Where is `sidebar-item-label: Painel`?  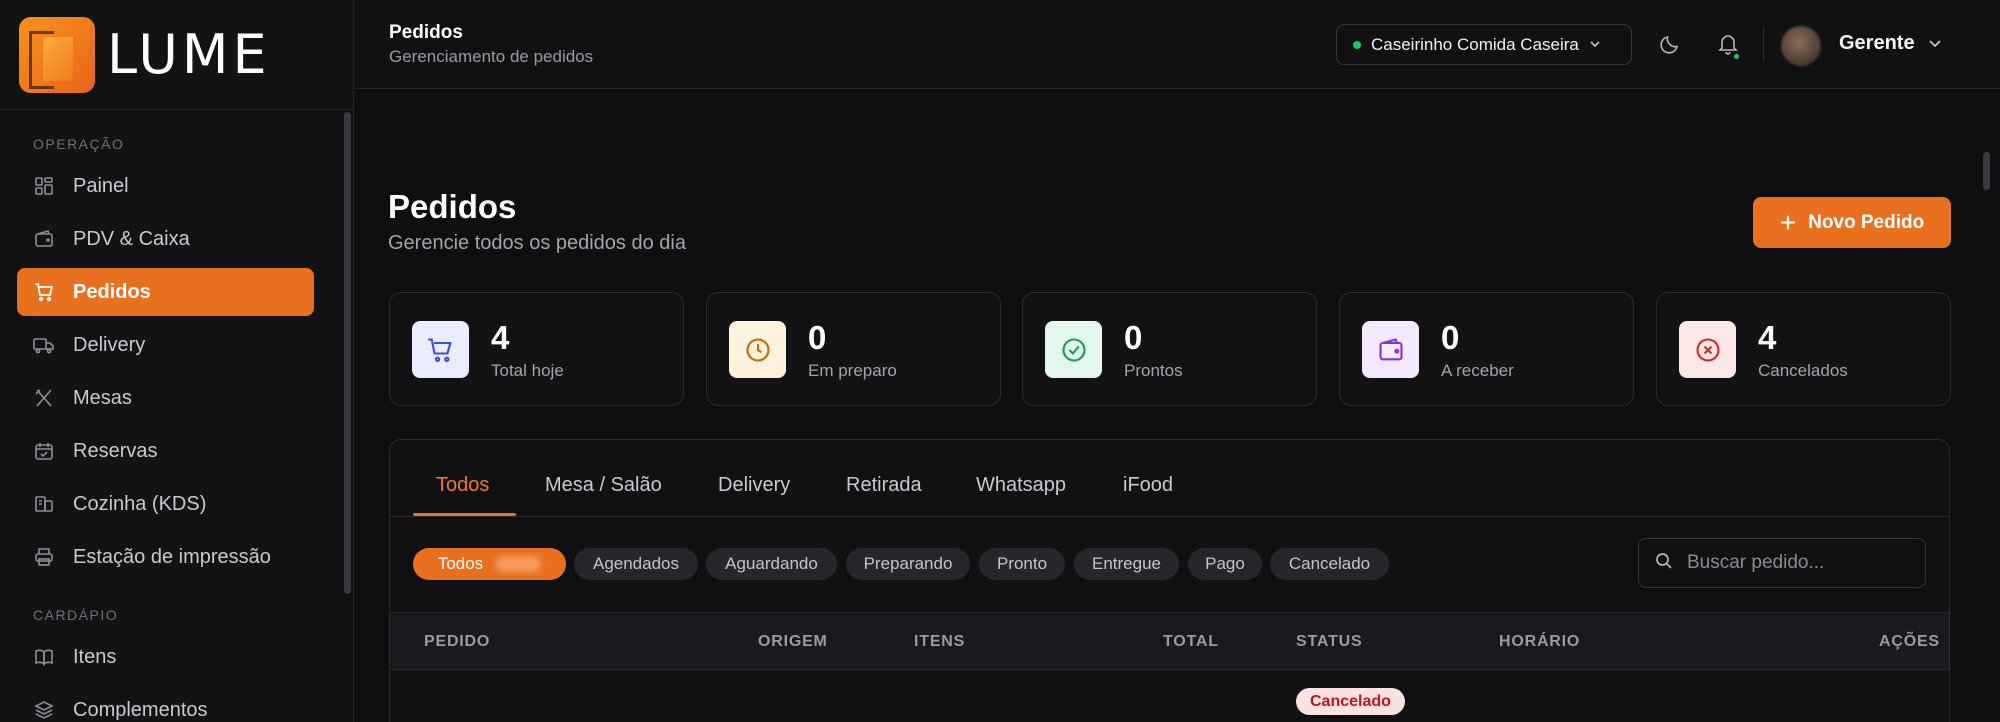 sidebar-item-label: Painel is located at coordinates (101, 185).